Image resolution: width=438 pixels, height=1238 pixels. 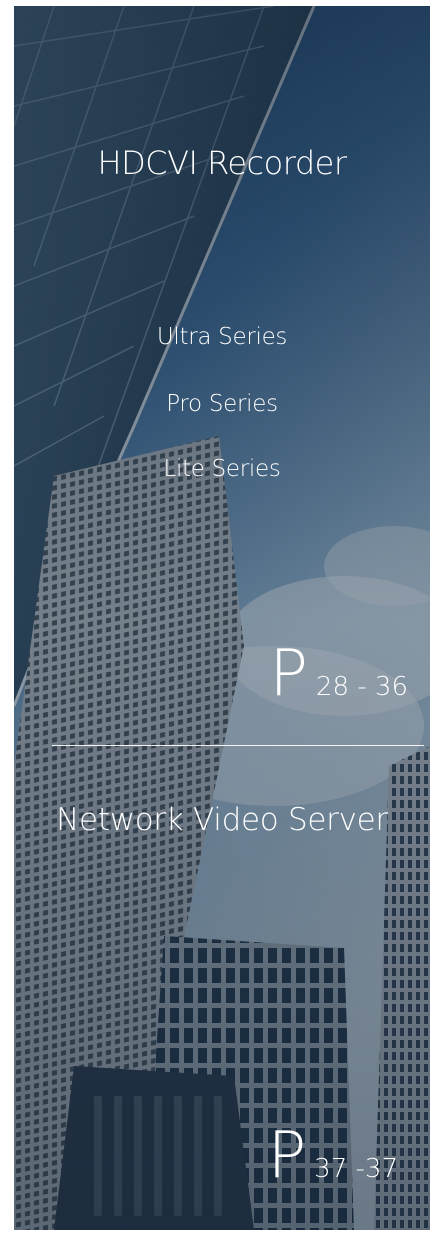 What do you see at coordinates (222, 469) in the screenshot?
I see `series-item-lite: Lite Series` at bounding box center [222, 469].